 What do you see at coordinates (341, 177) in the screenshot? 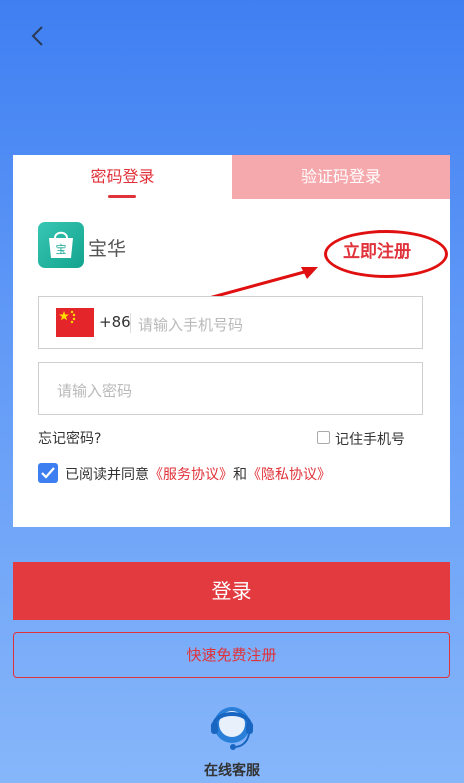
I see `tab-sms-login: 验证码登录` at bounding box center [341, 177].